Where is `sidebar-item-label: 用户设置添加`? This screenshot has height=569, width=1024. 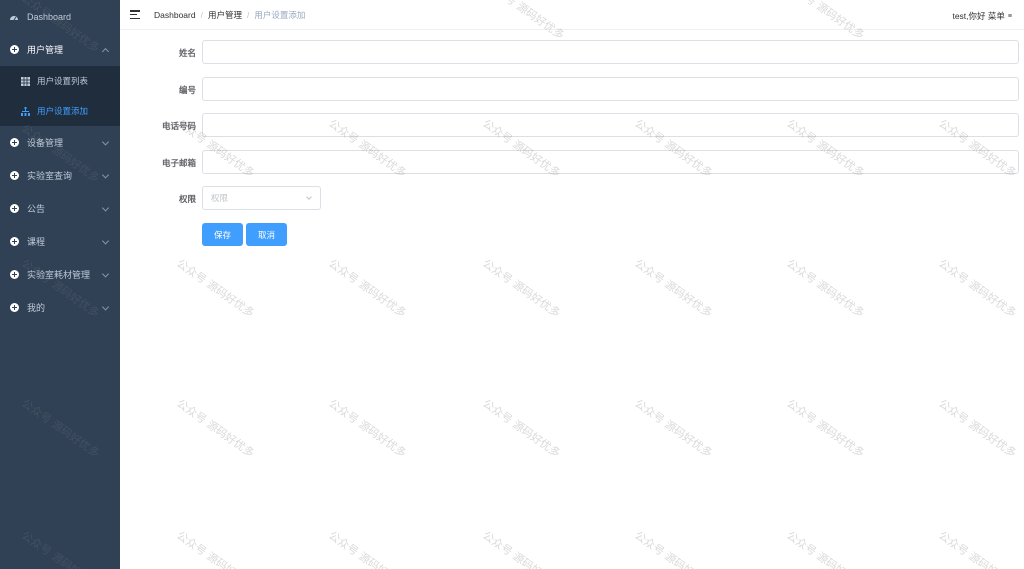
sidebar-item-label: 用户设置添加 is located at coordinates (63, 111).